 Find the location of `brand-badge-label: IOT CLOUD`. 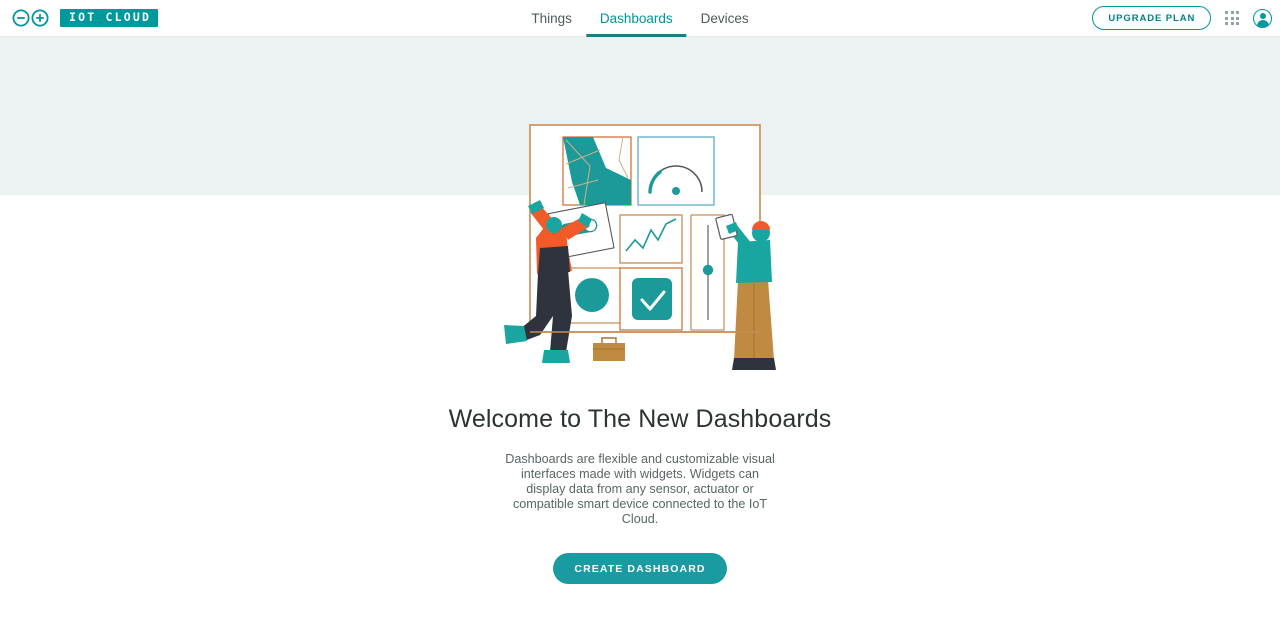

brand-badge-label: IOT CLOUD is located at coordinates (109, 18).